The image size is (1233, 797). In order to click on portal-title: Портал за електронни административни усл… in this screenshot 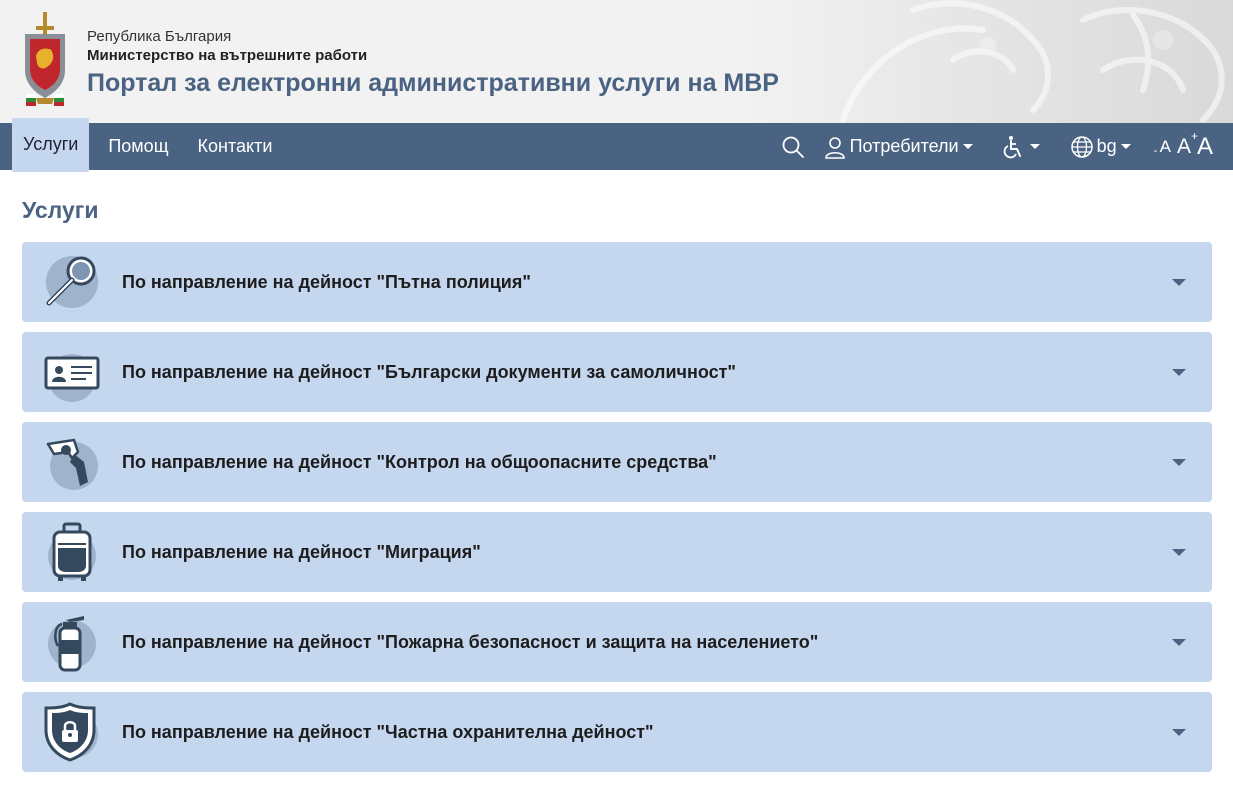, I will do `click(433, 83)`.